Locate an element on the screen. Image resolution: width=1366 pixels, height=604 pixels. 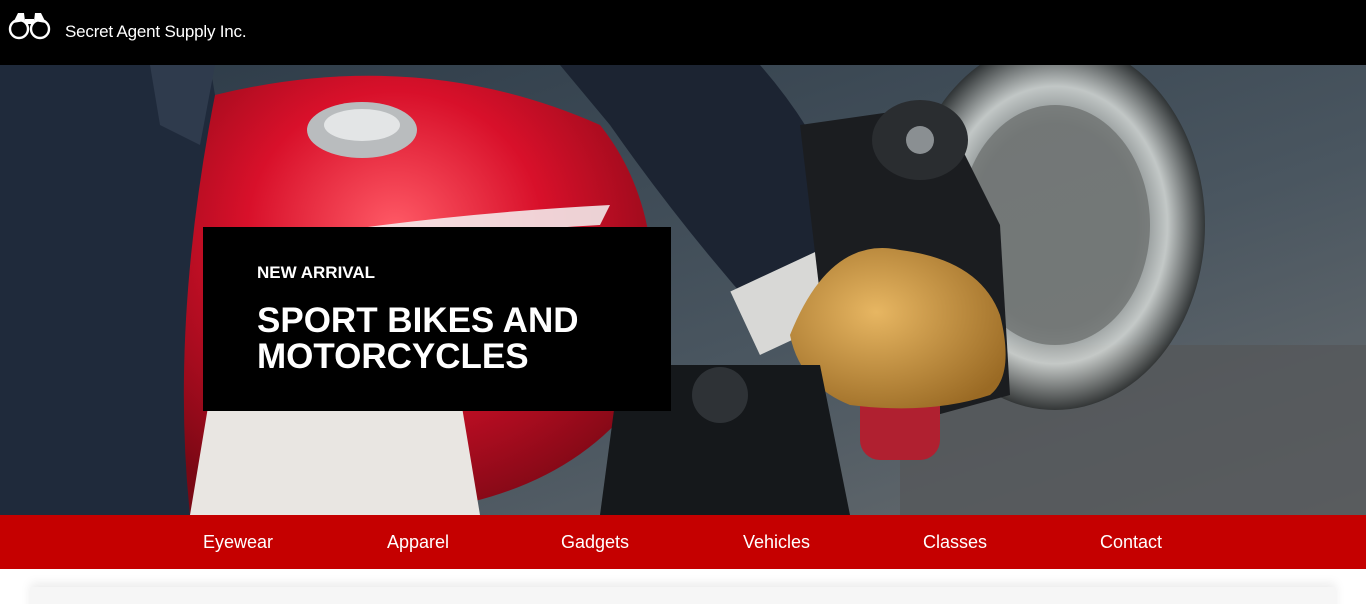
content-area is located at coordinates (683, 586).